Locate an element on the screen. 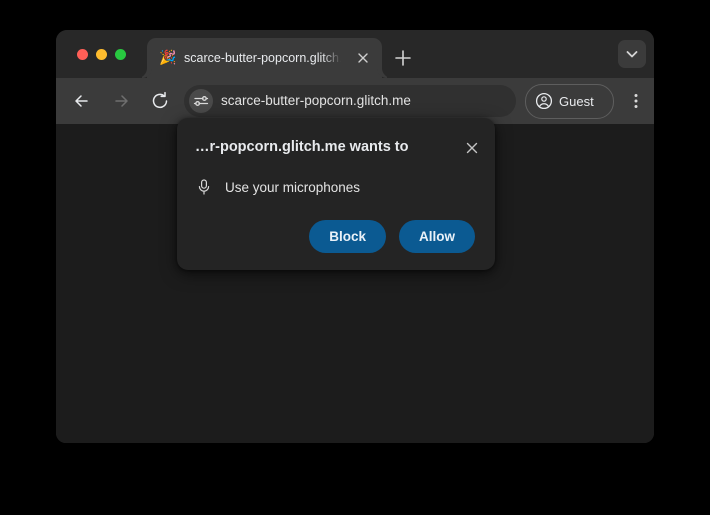  microphone-icon is located at coordinates (204, 187).